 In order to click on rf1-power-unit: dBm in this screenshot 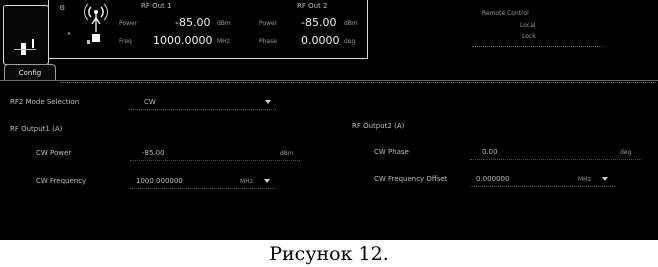, I will do `click(224, 23)`.